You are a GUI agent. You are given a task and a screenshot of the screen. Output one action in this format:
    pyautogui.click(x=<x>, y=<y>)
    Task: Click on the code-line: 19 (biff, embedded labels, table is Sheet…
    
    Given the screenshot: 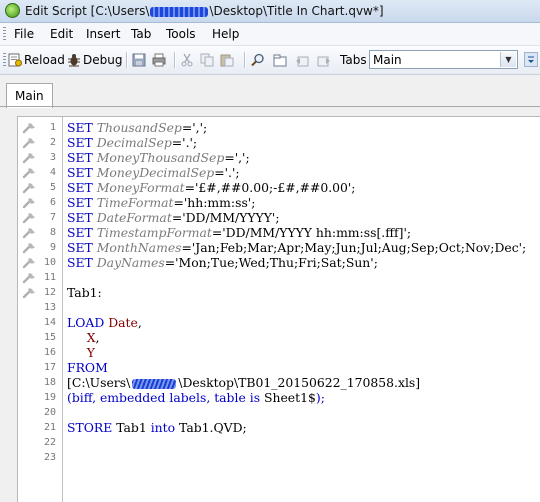 What is the action you would take?
    pyautogui.click(x=279, y=397)
    